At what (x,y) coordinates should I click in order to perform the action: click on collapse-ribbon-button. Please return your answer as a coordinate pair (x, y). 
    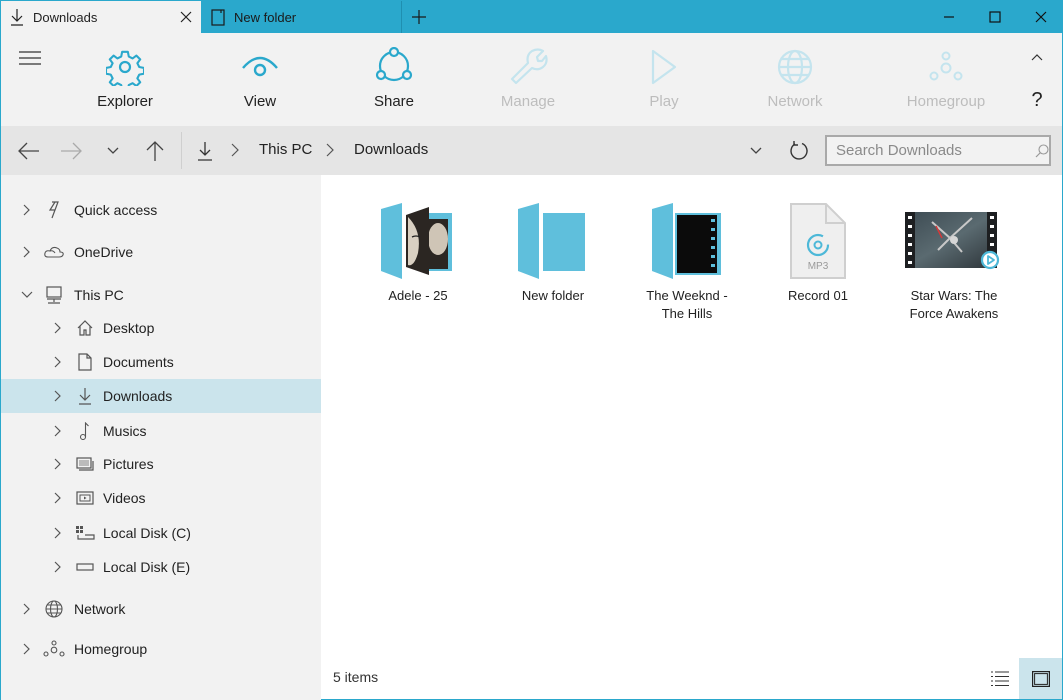
    Looking at the image, I should click on (1037, 57).